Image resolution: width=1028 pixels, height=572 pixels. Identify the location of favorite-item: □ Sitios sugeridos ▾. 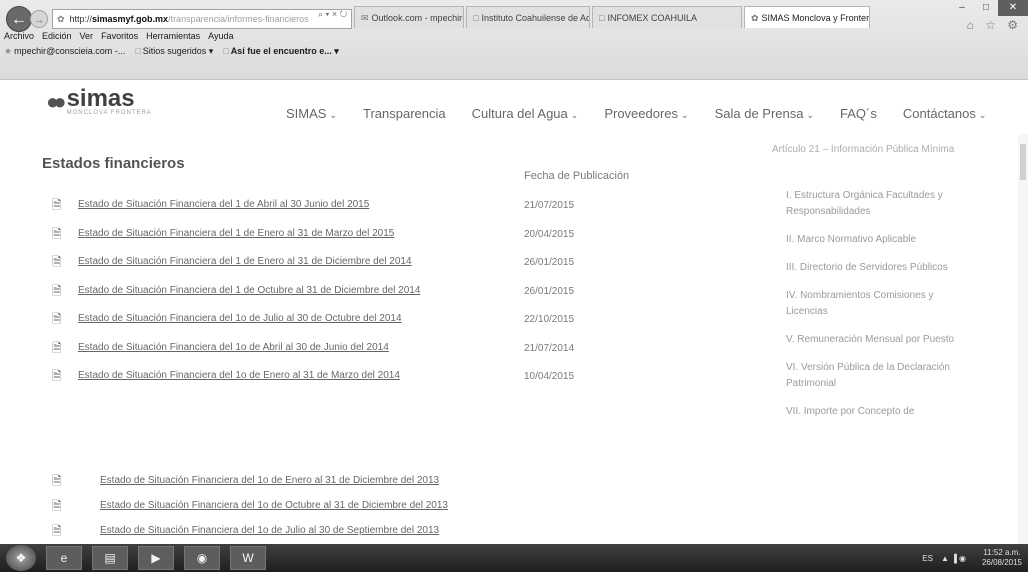
(174, 51).